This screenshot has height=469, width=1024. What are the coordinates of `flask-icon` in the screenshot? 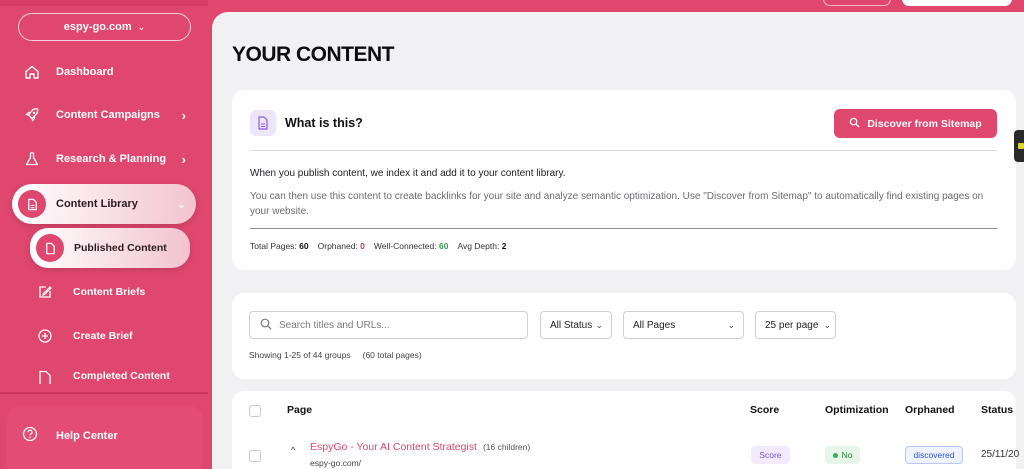 It's located at (32, 159).